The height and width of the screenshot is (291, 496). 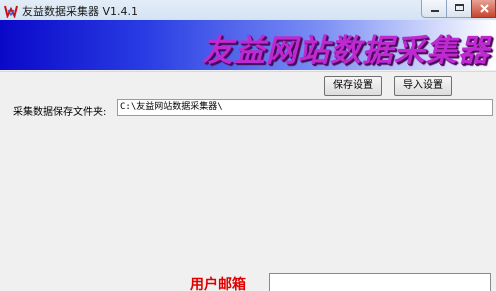 What do you see at coordinates (60, 112) in the screenshot?
I see `folder-label: 采集数据保存文件夹:` at bounding box center [60, 112].